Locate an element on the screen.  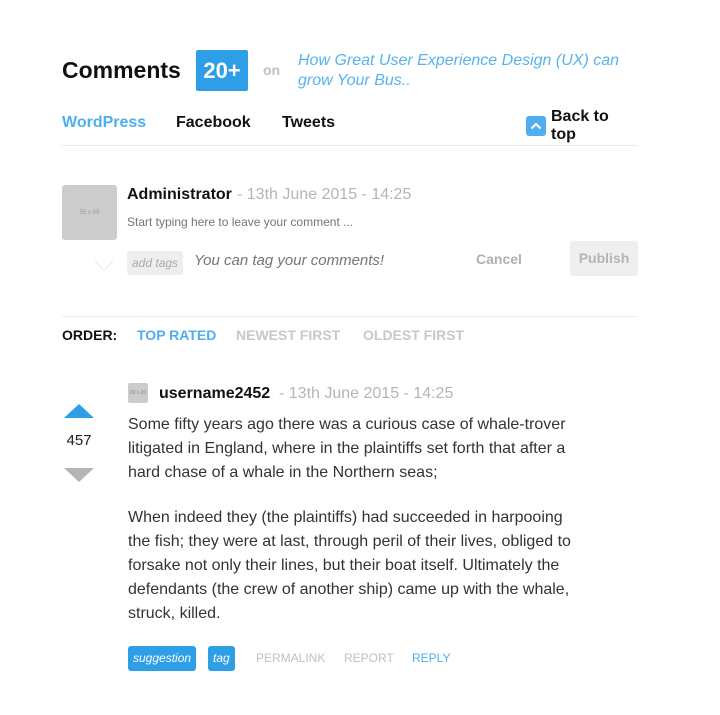
report-link: REPORT is located at coordinates (369, 658).